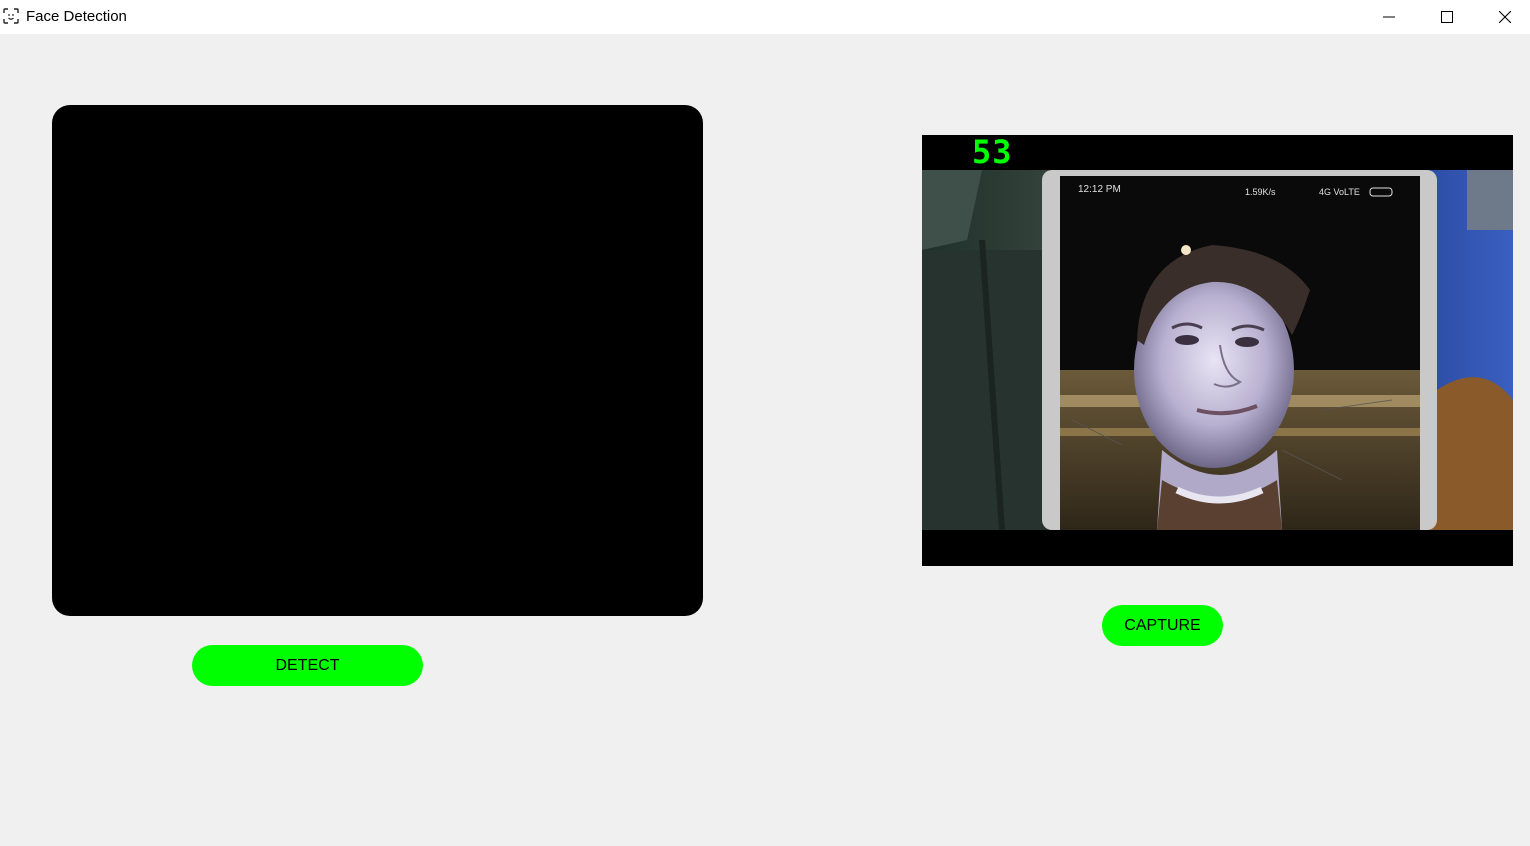  Describe the element at coordinates (765, 17) in the screenshot. I see `title-bar: Face Detection` at that location.